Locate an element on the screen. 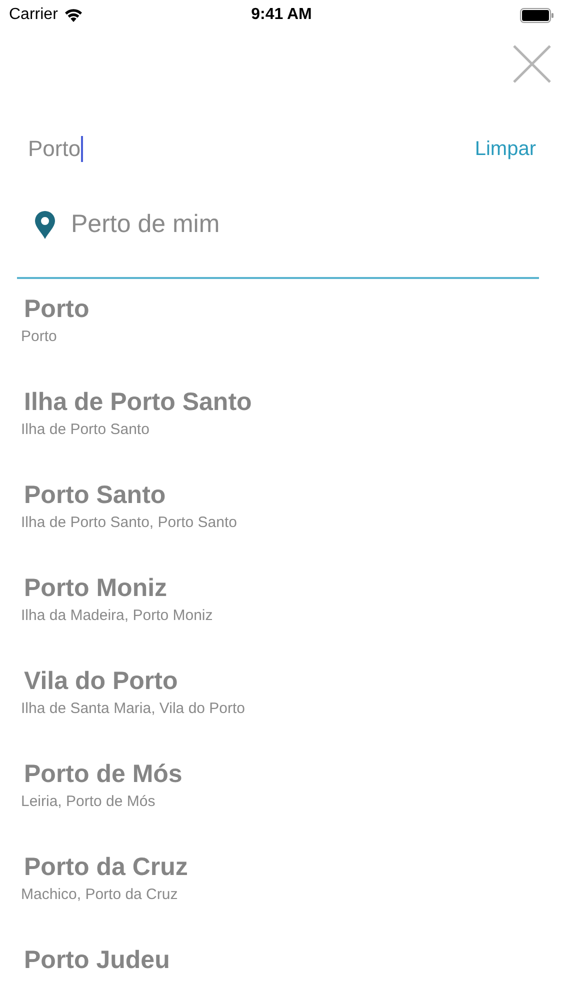  battery-icon is located at coordinates (537, 15).